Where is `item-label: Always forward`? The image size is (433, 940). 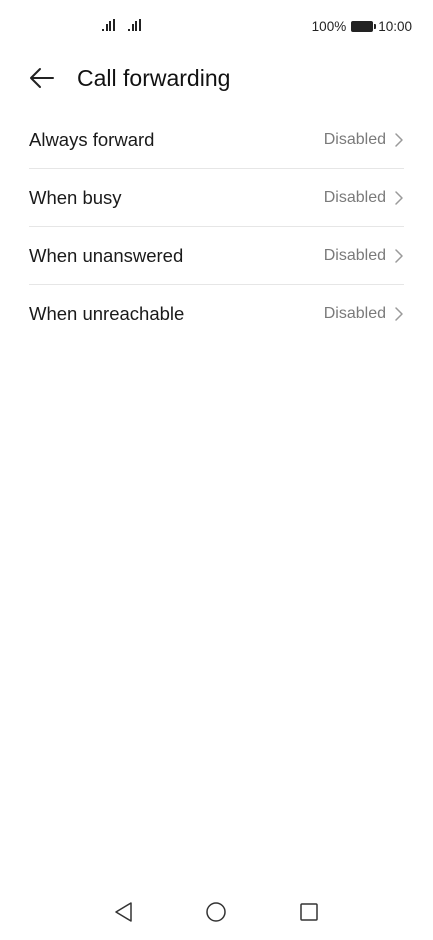
item-label: Always forward is located at coordinates (92, 139).